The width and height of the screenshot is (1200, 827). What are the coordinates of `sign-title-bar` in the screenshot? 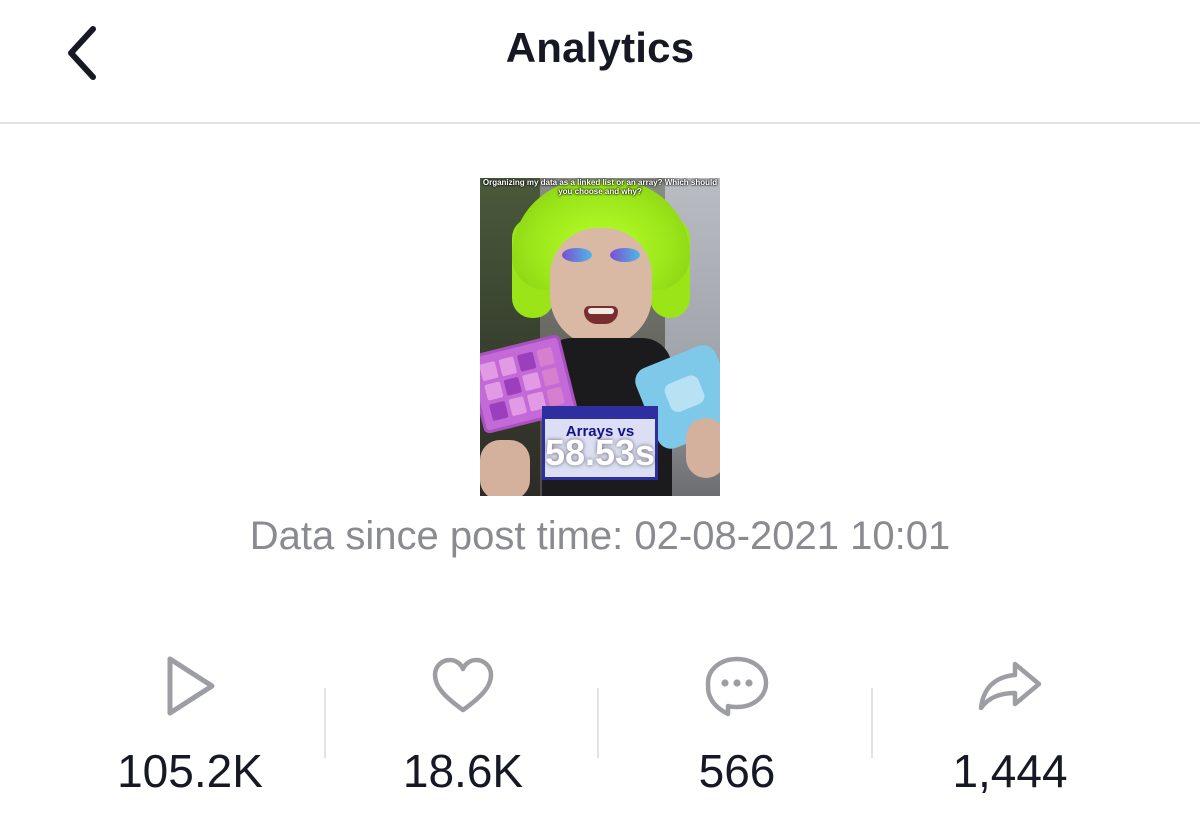 It's located at (600, 414).